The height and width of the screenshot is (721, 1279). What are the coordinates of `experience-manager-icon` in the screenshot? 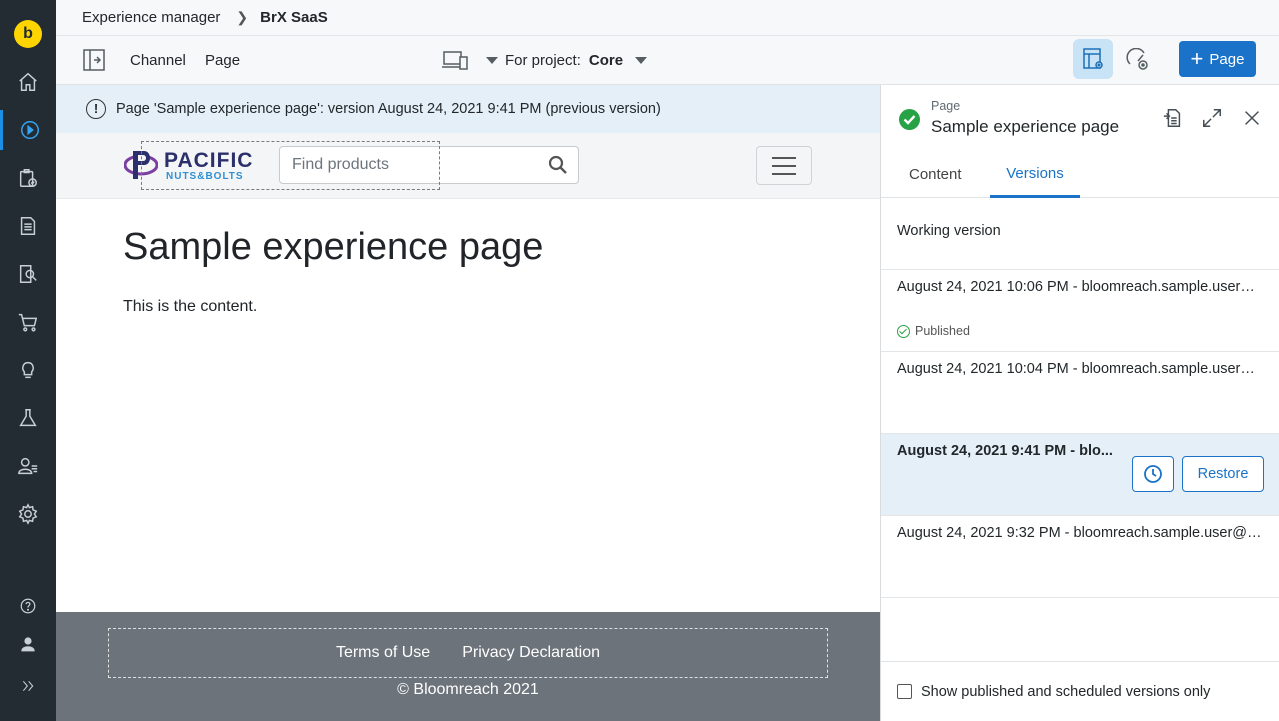 It's located at (28, 130).